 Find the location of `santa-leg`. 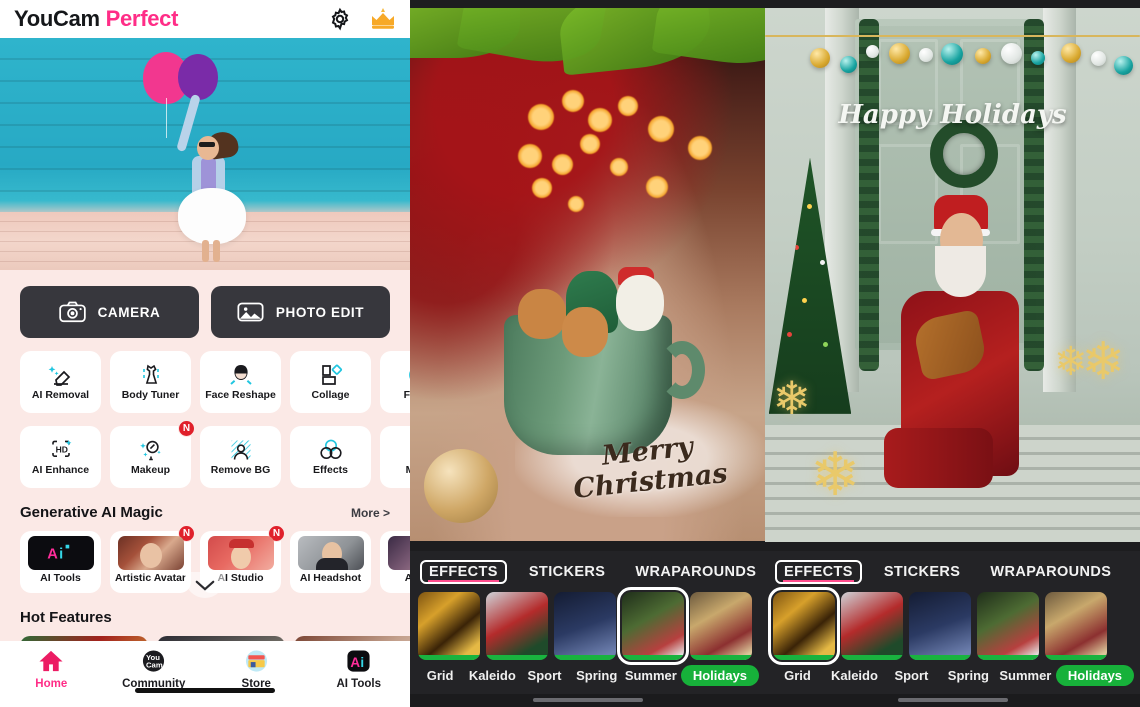

santa-leg is located at coordinates (938, 458).